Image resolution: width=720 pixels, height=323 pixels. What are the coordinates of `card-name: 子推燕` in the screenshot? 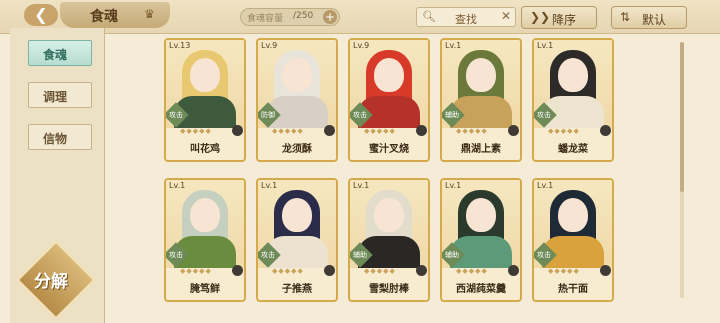 It's located at (297, 289).